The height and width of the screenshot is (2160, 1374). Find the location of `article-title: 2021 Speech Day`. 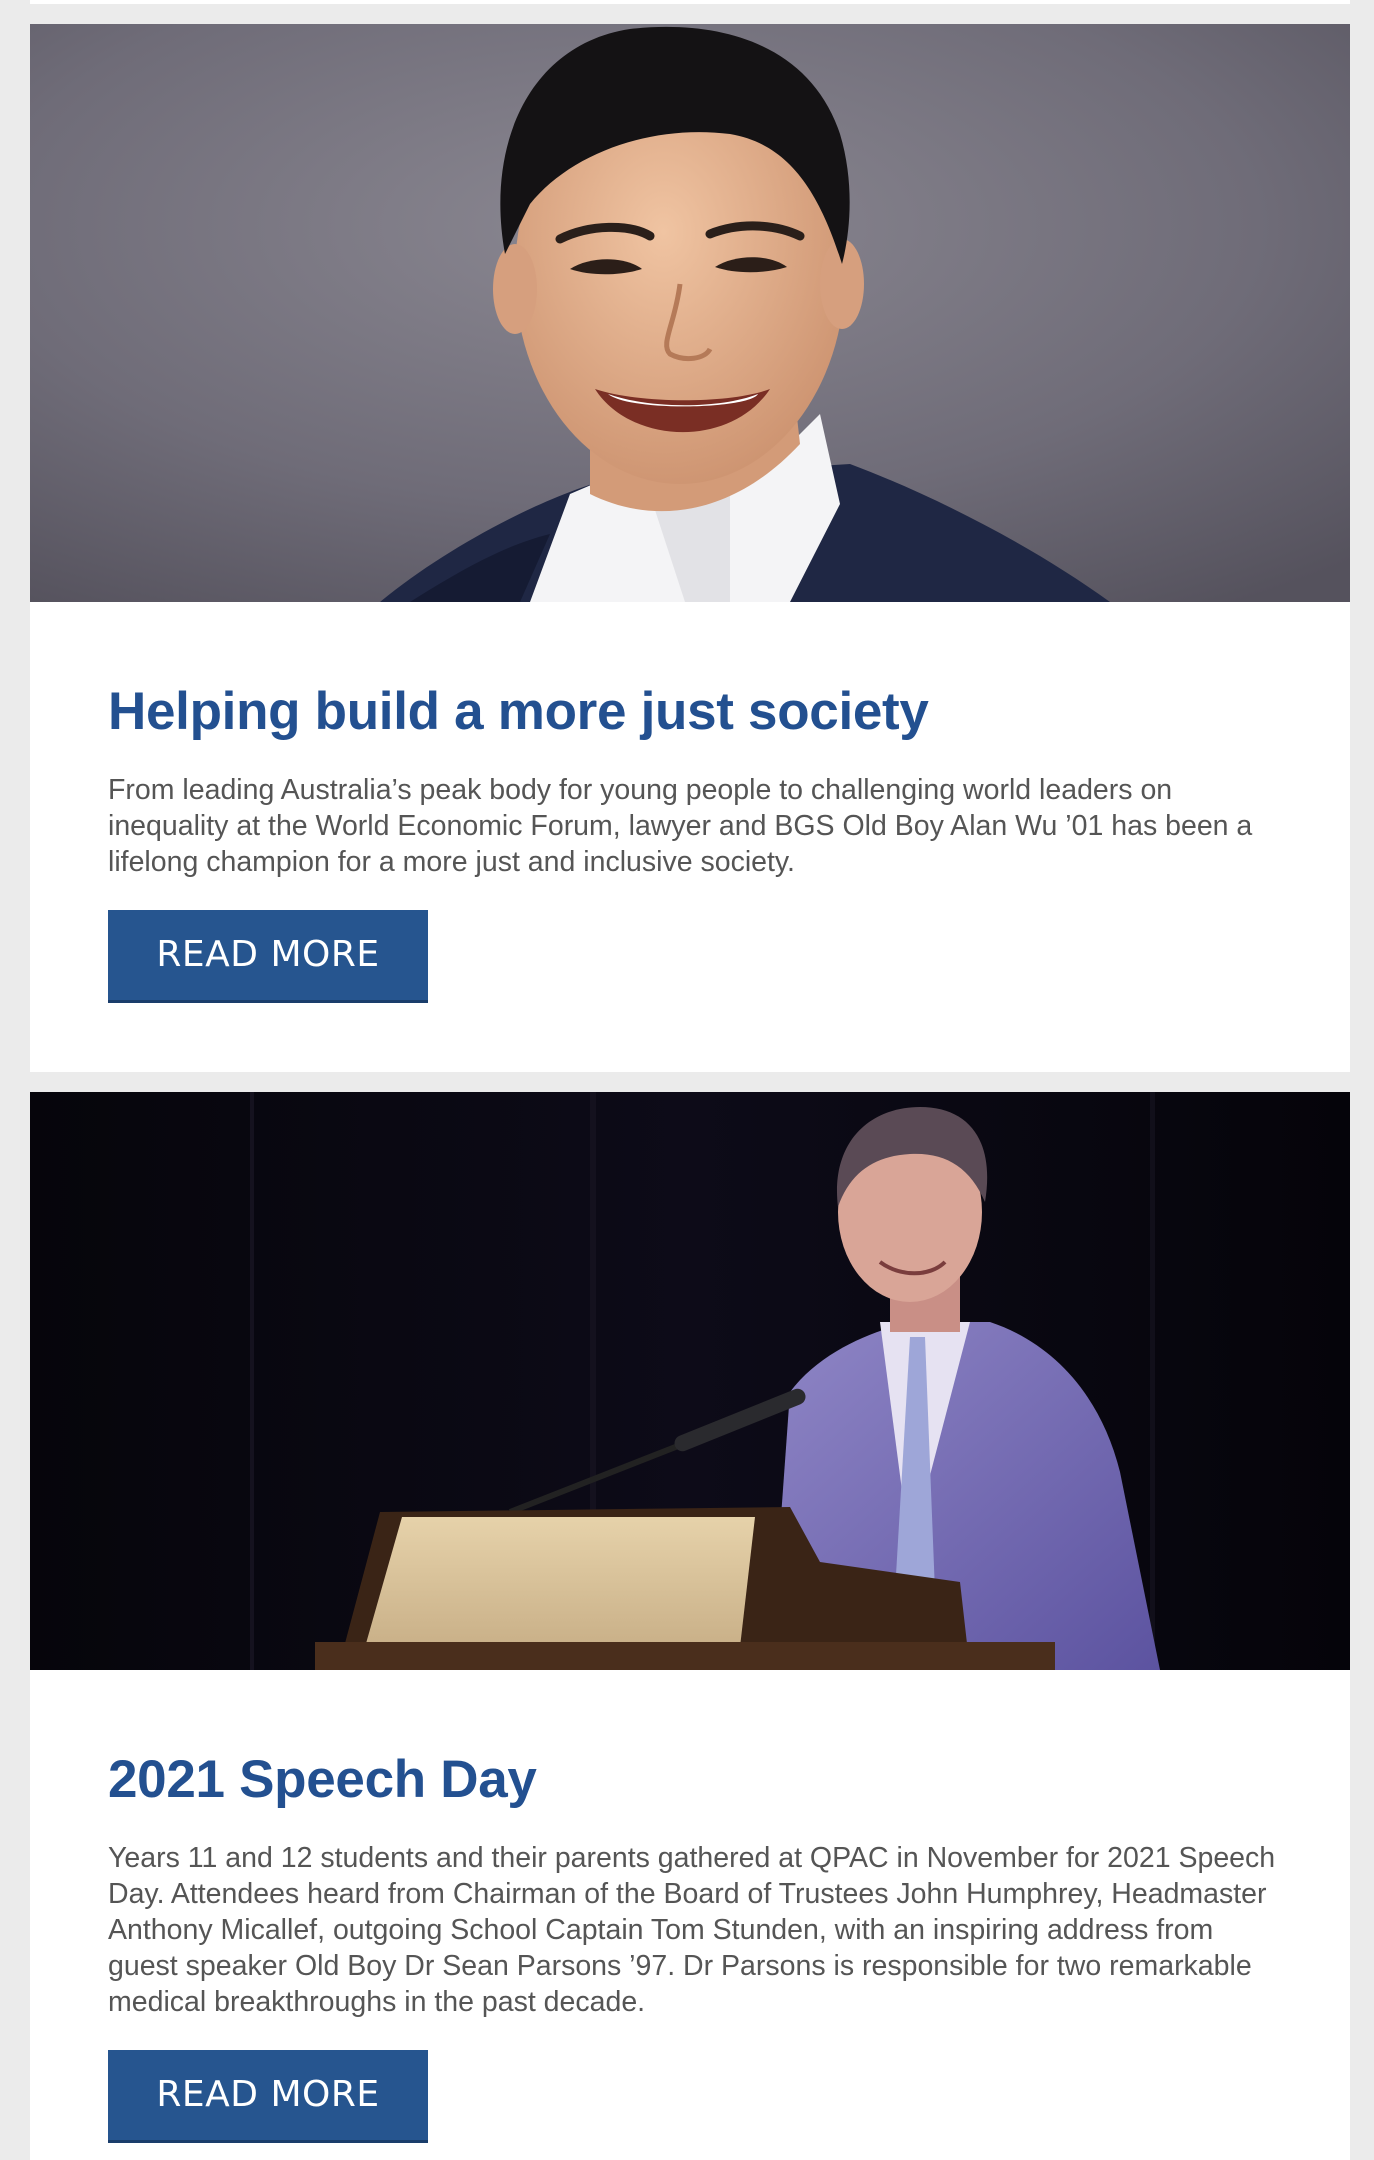

article-title: 2021 Speech Day is located at coordinates (690, 1741).